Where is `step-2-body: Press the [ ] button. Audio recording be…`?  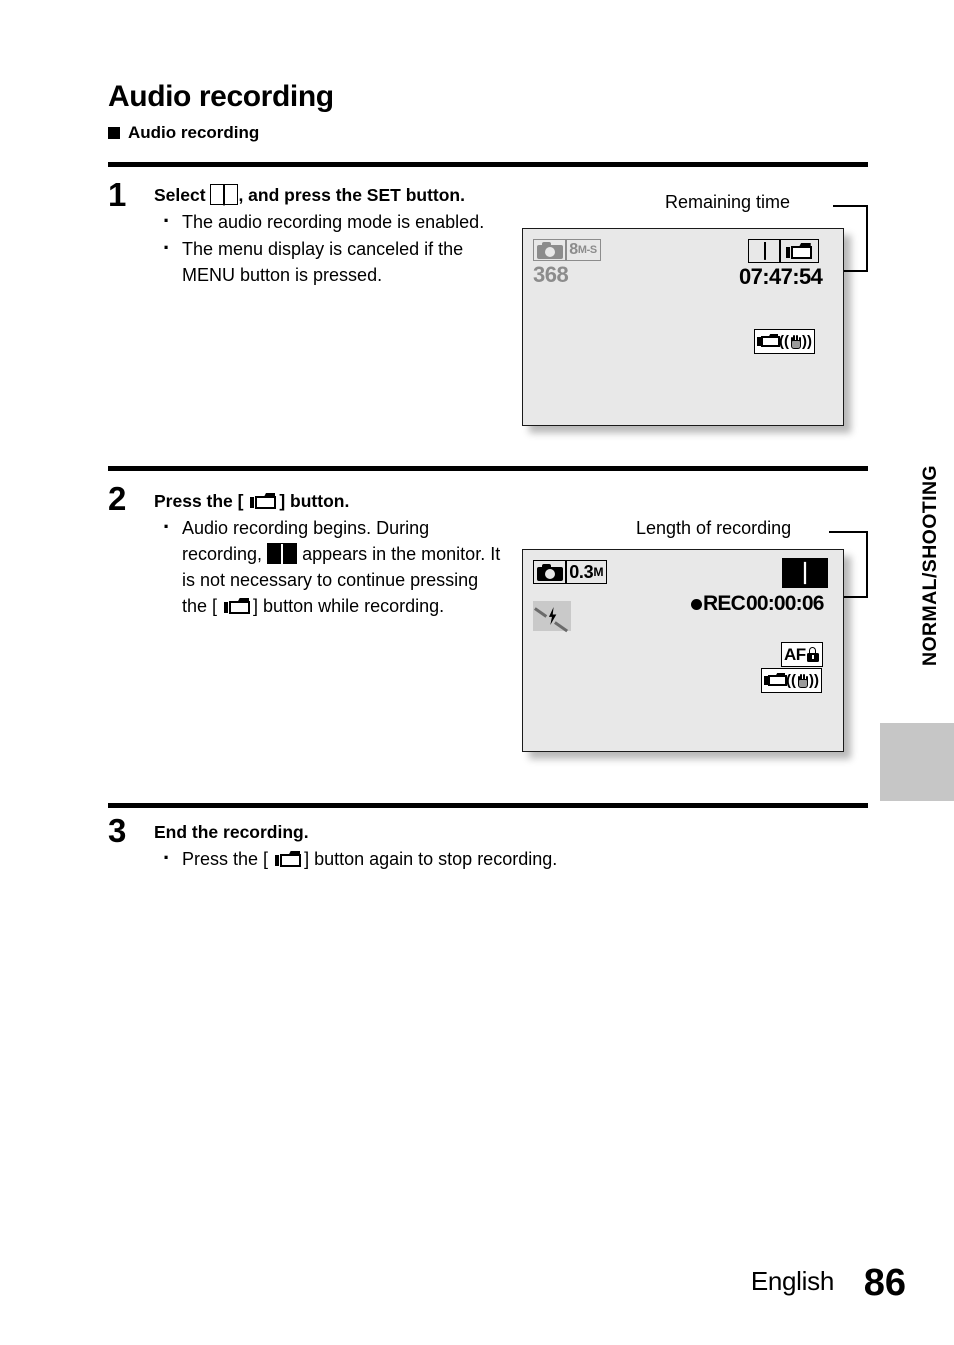 step-2-body: Press the [ ] button. Audio recording be… is located at coordinates (329, 554).